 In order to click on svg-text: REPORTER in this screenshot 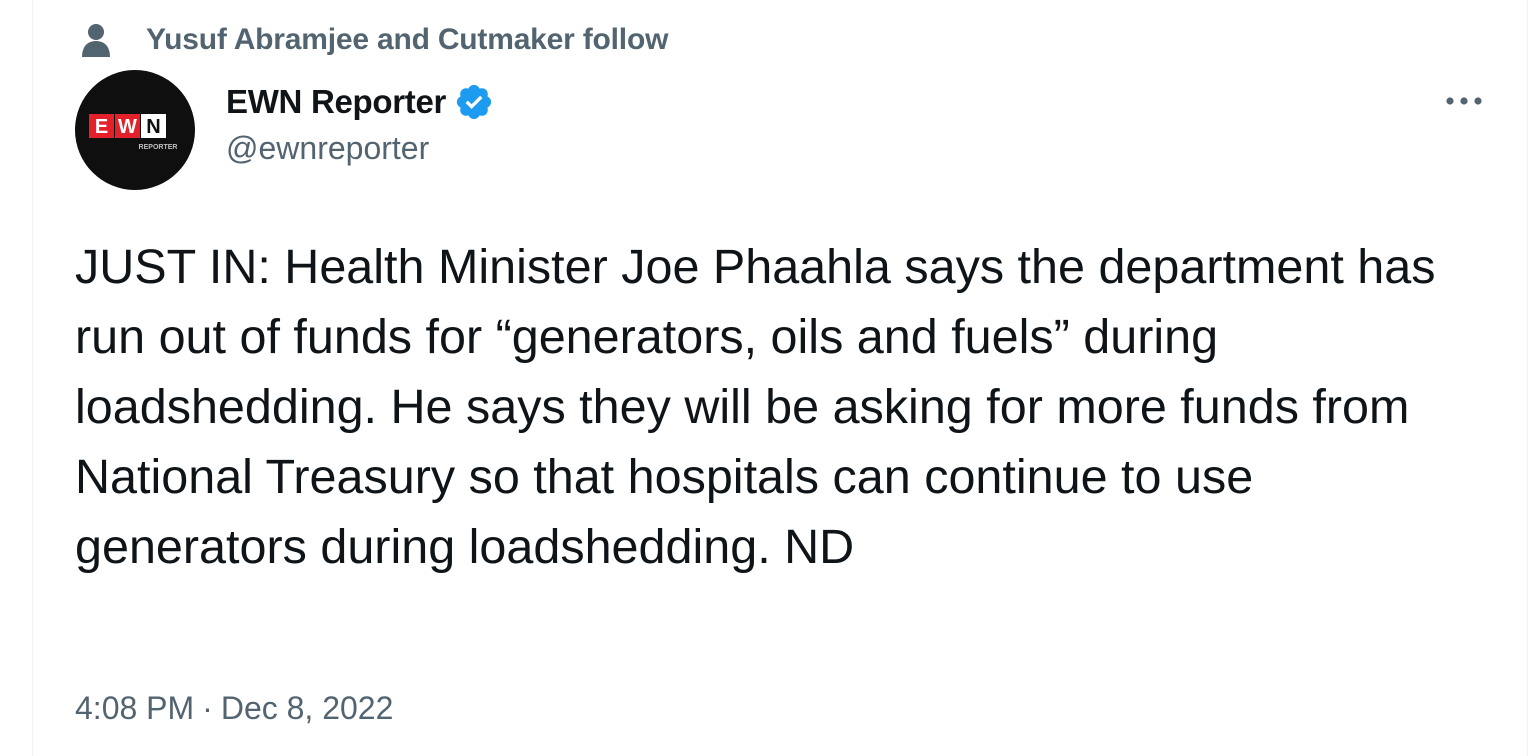, I will do `click(158, 147)`.